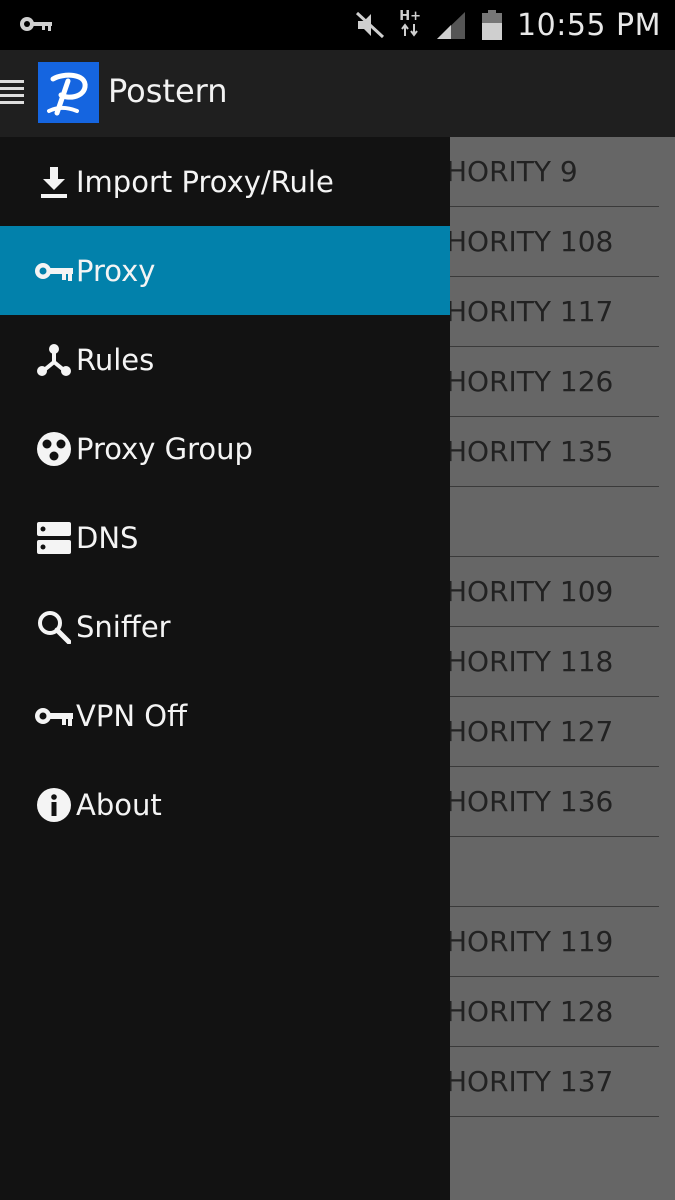 Image resolution: width=675 pixels, height=1200 pixels. What do you see at coordinates (107, 537) in the screenshot?
I see `drawer-item-label: DNS` at bounding box center [107, 537].